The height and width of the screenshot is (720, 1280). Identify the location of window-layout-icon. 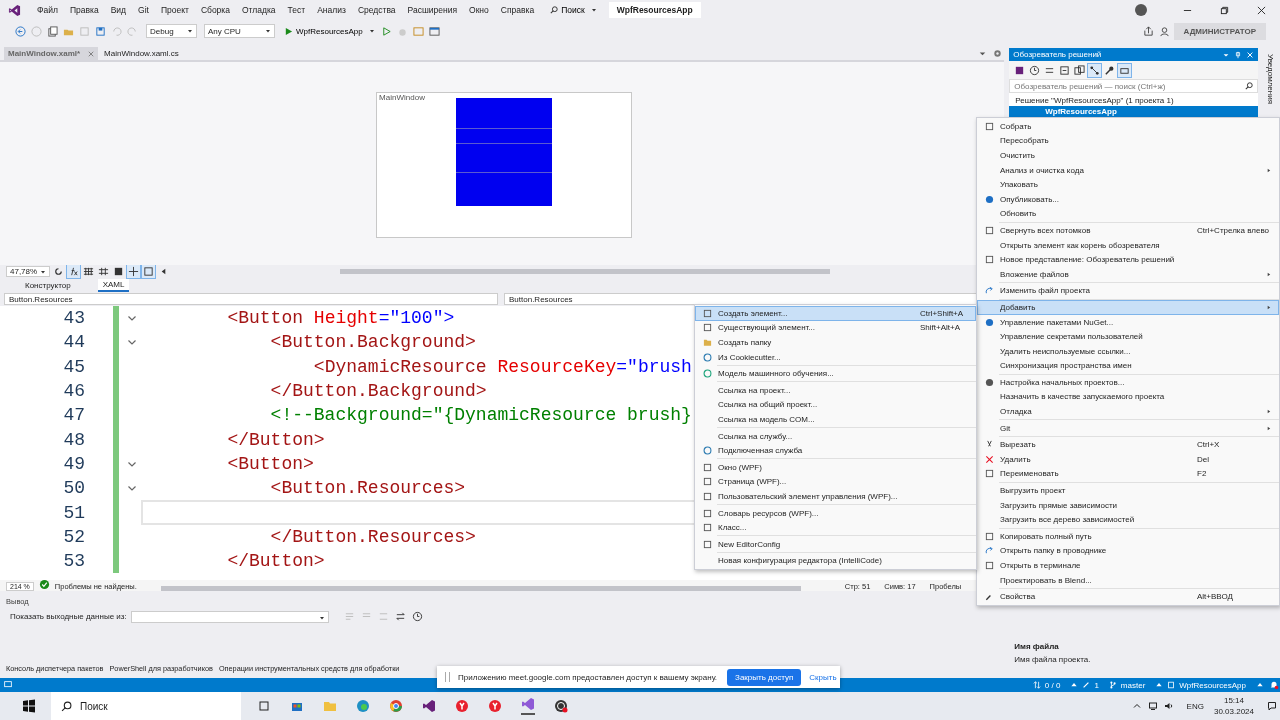
(434, 31).